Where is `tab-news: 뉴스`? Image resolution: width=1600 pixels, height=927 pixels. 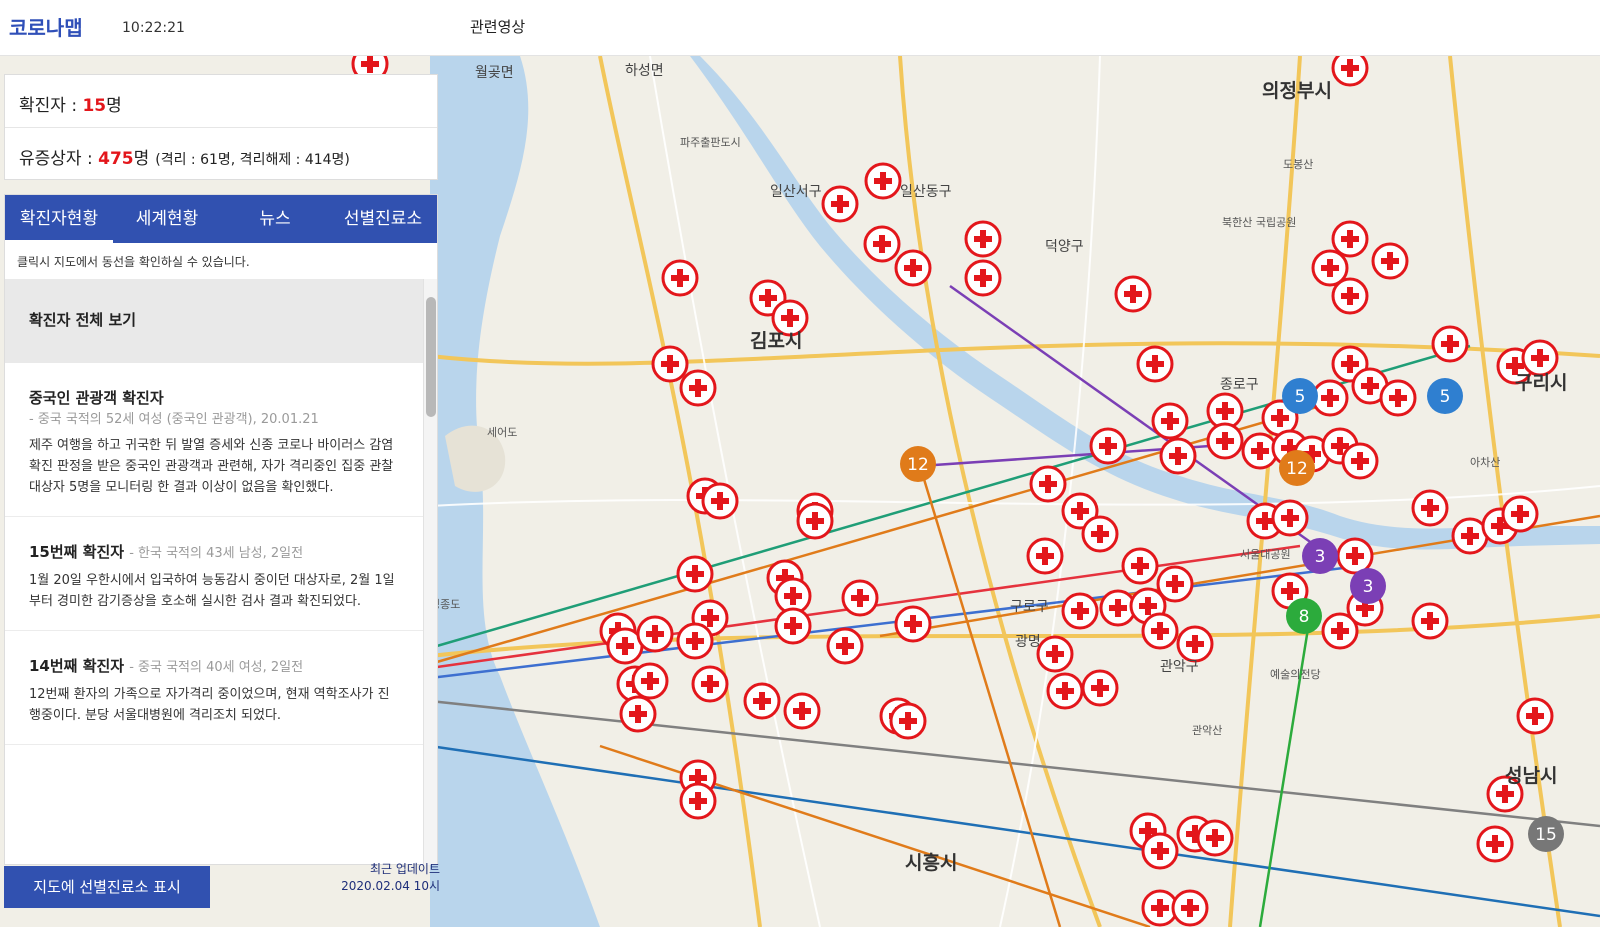 tab-news: 뉴스 is located at coordinates (275, 219).